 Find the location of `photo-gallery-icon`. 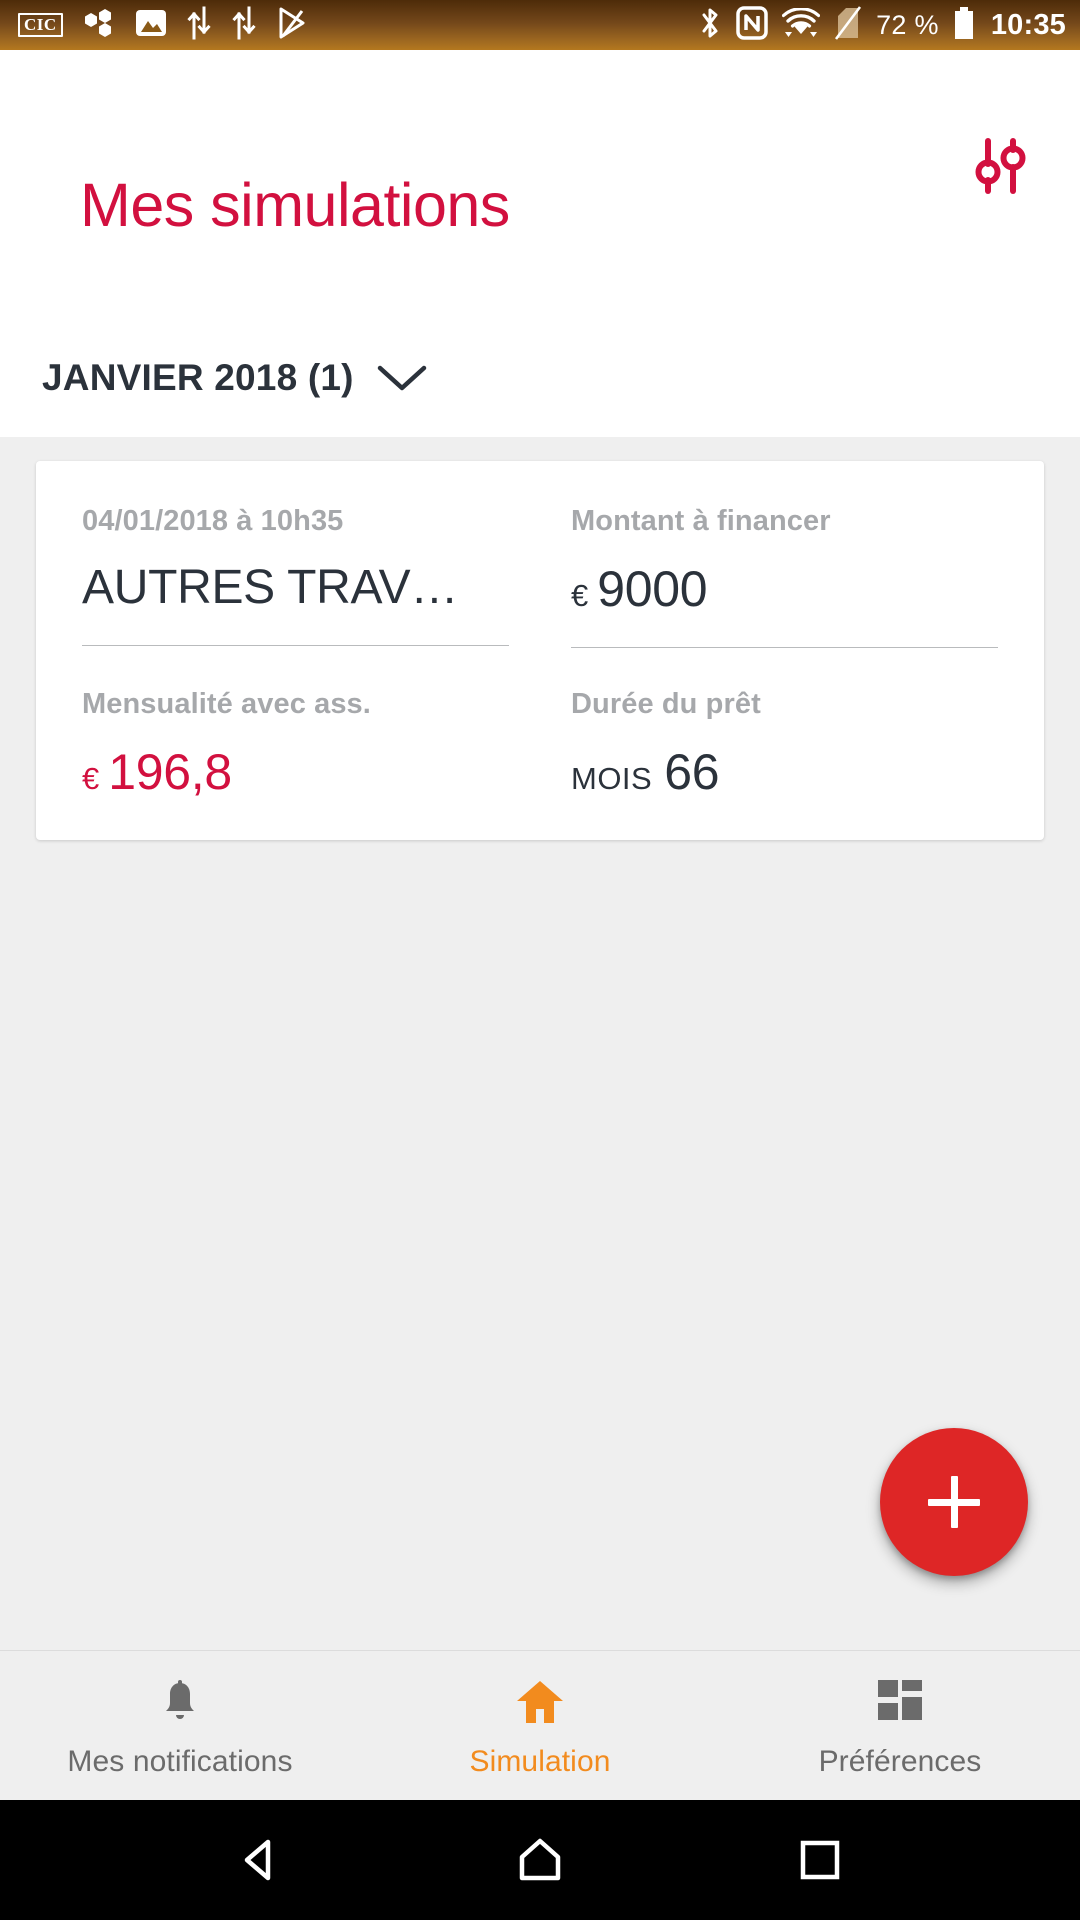

photo-gallery-icon is located at coordinates (151, 25).